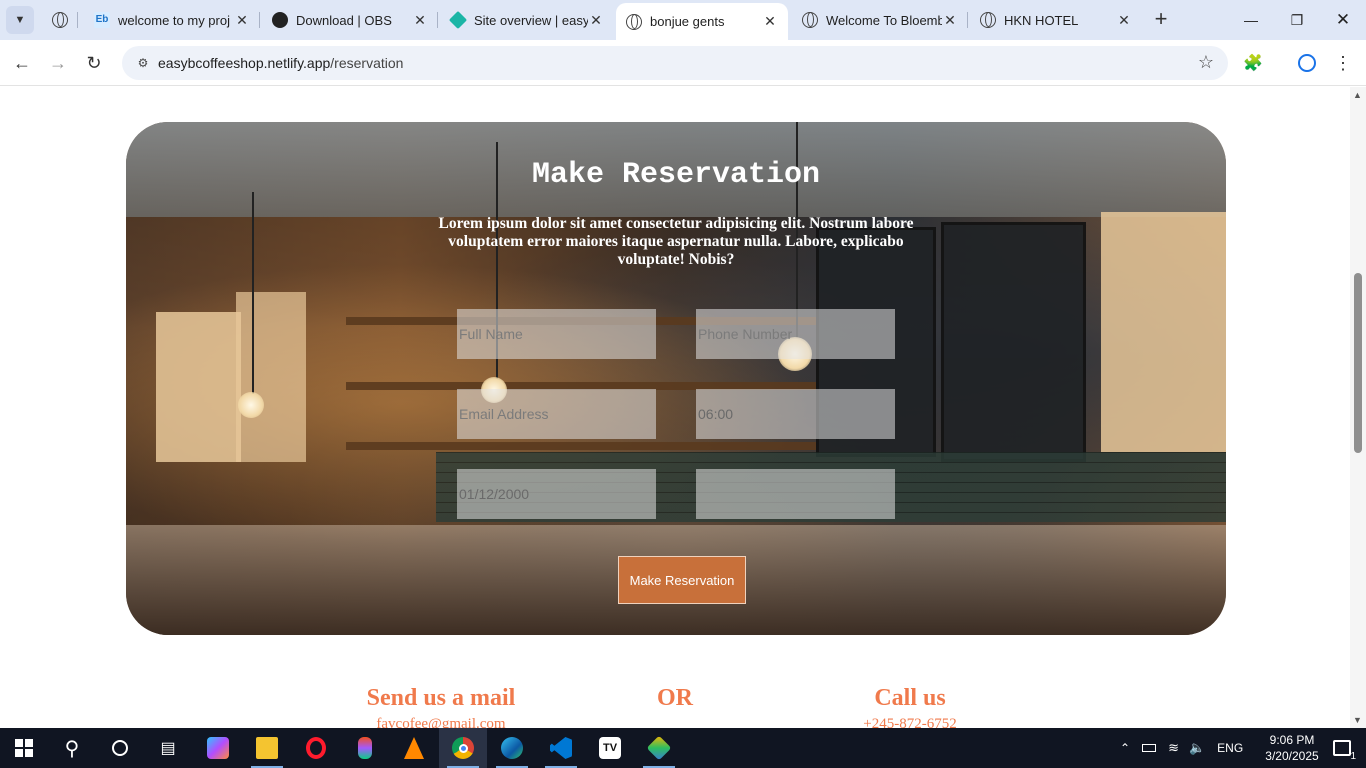  I want to click on or-label: OR, so click(675, 698).